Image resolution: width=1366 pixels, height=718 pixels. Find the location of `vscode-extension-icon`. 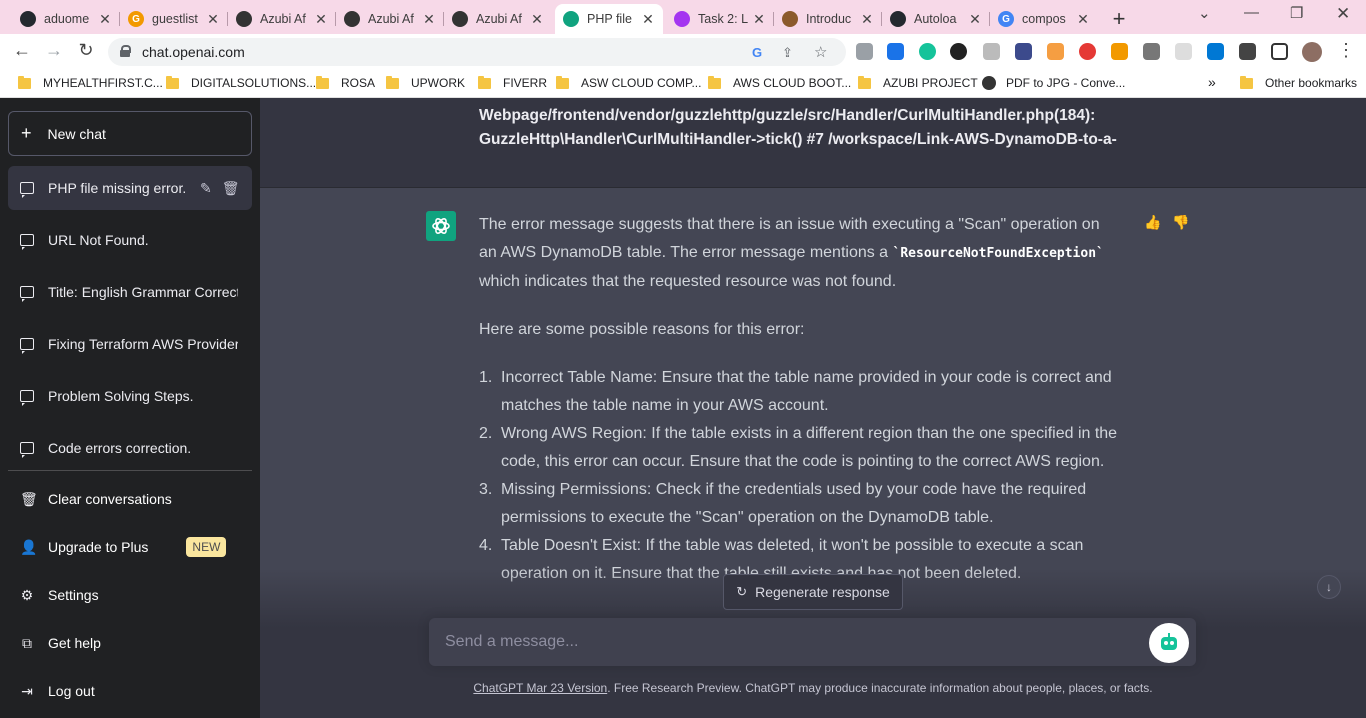

vscode-extension-icon is located at coordinates (1215, 51).